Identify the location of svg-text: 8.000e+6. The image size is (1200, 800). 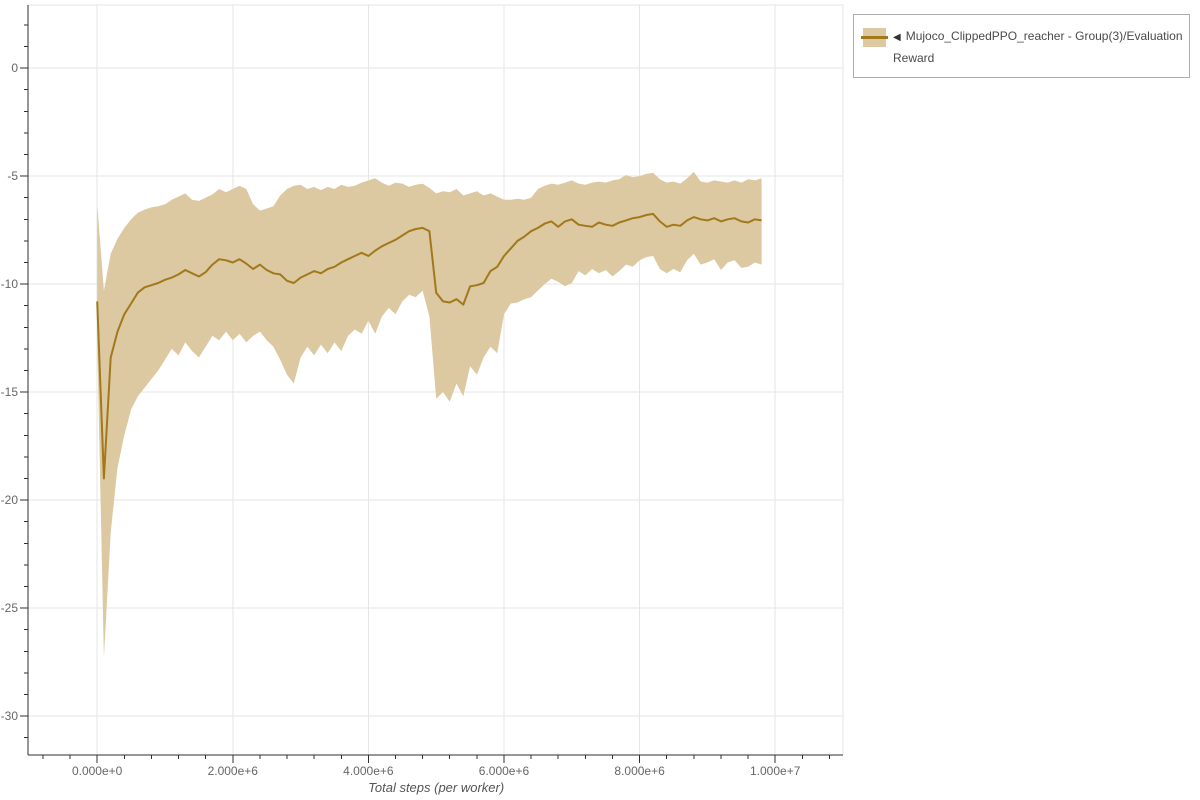
(639, 771).